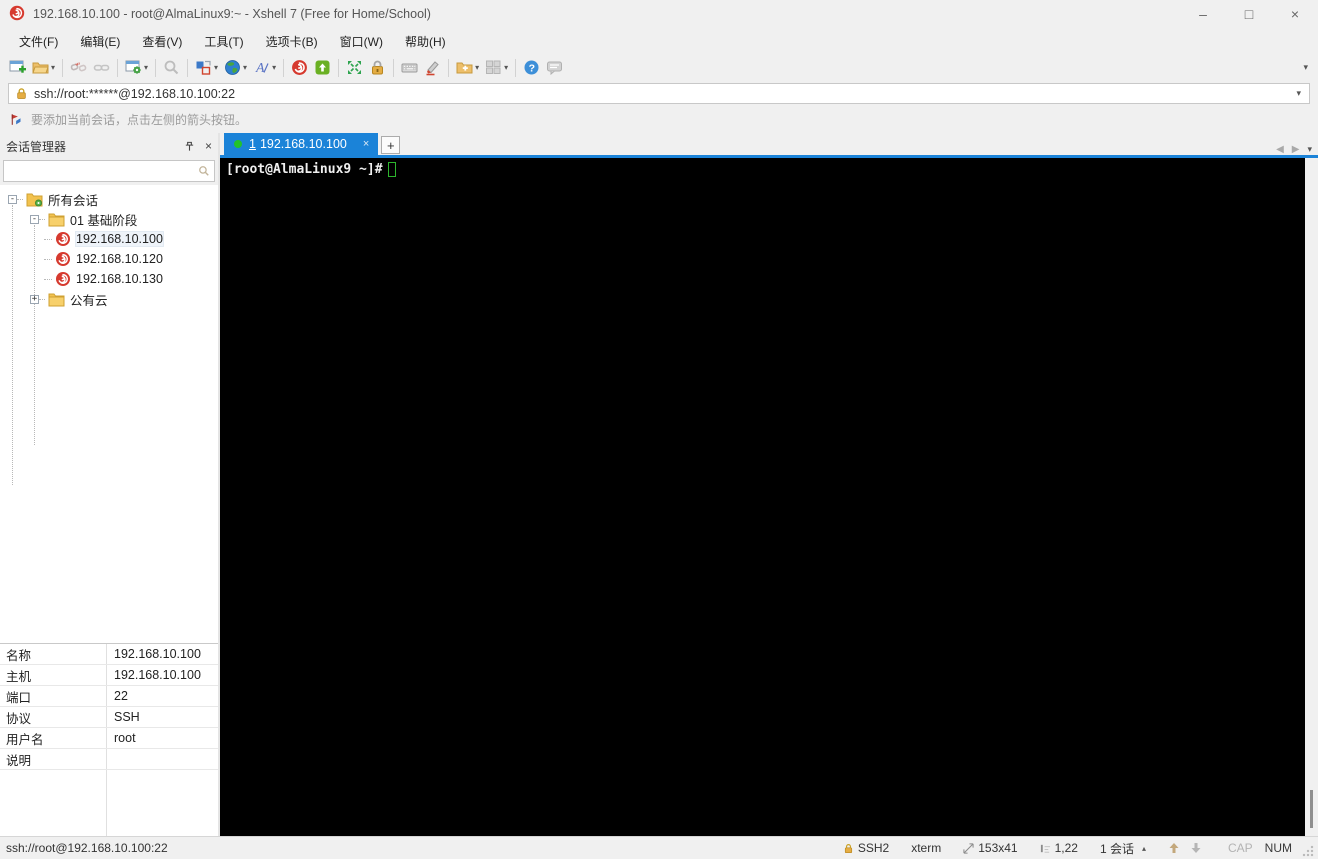 The image size is (1318, 859). Describe the element at coordinates (1123, 848) in the screenshot. I see `status-session-count: 1 会话 ▴` at that location.